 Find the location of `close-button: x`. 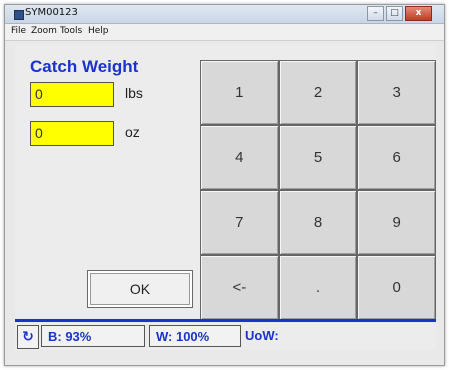

close-button: x is located at coordinates (418, 13).